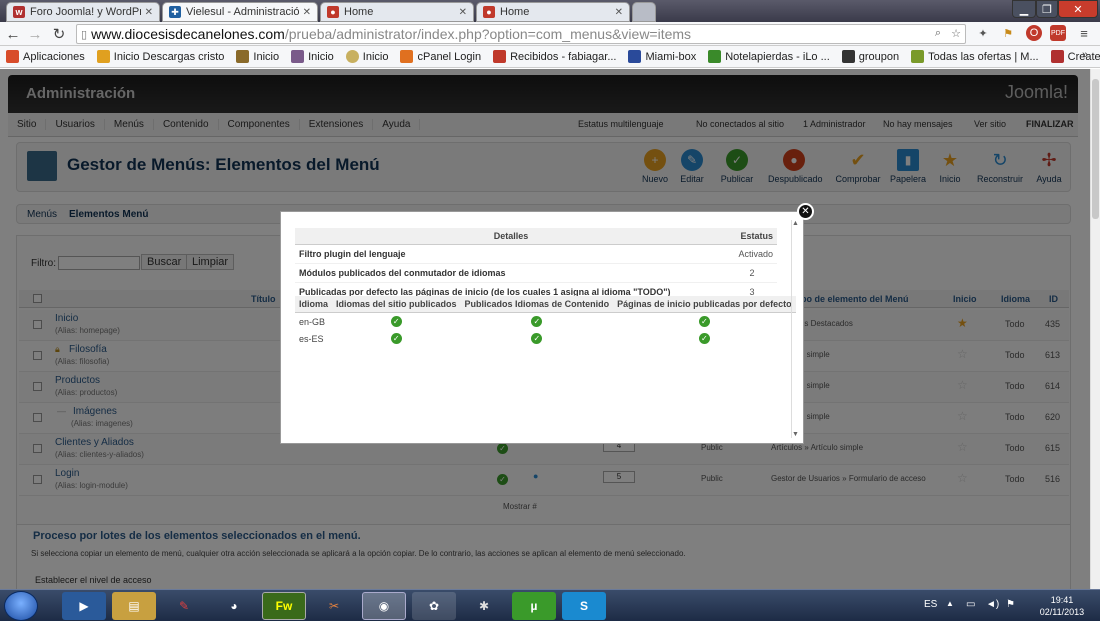  Describe the element at coordinates (1008, 33) in the screenshot. I see `extension-icon: ⚑` at that location.